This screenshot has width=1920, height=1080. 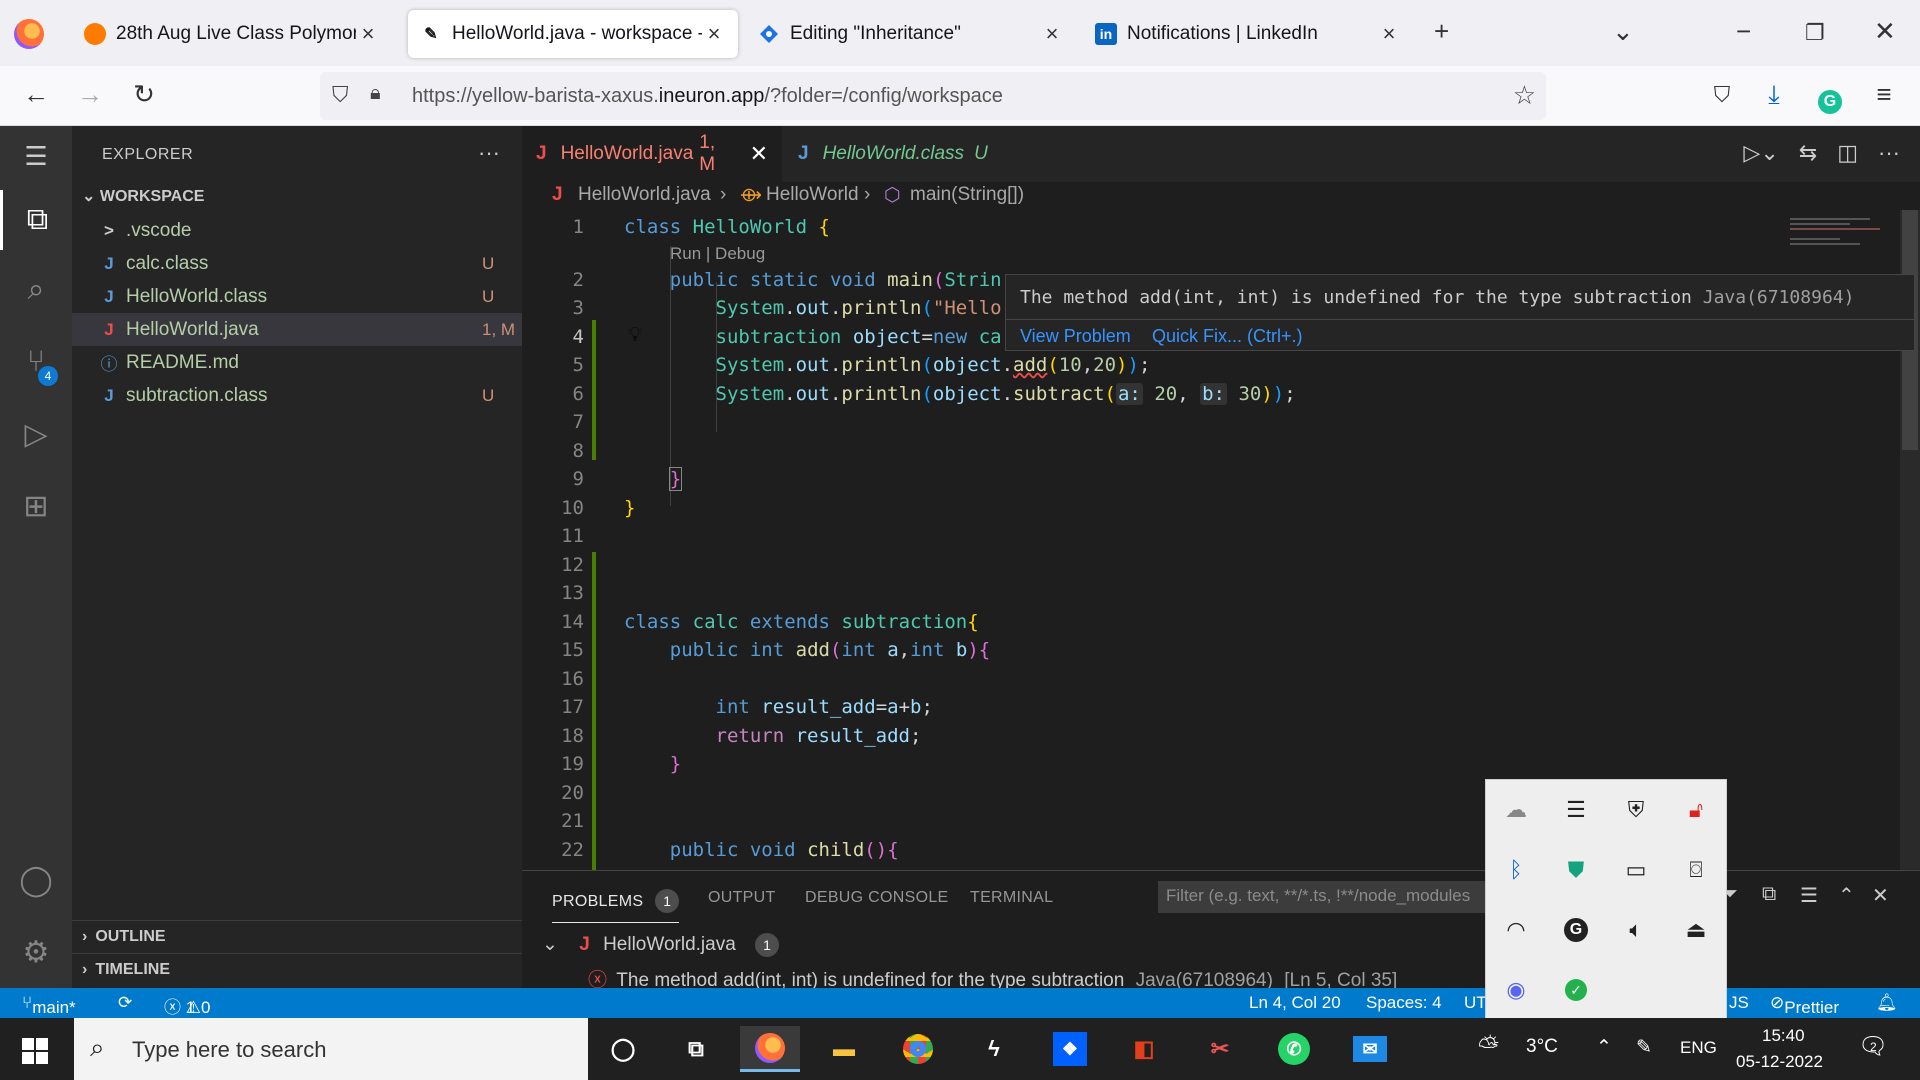 What do you see at coordinates (1809, 895) in the screenshot?
I see `view-as-list-icon: ☰` at bounding box center [1809, 895].